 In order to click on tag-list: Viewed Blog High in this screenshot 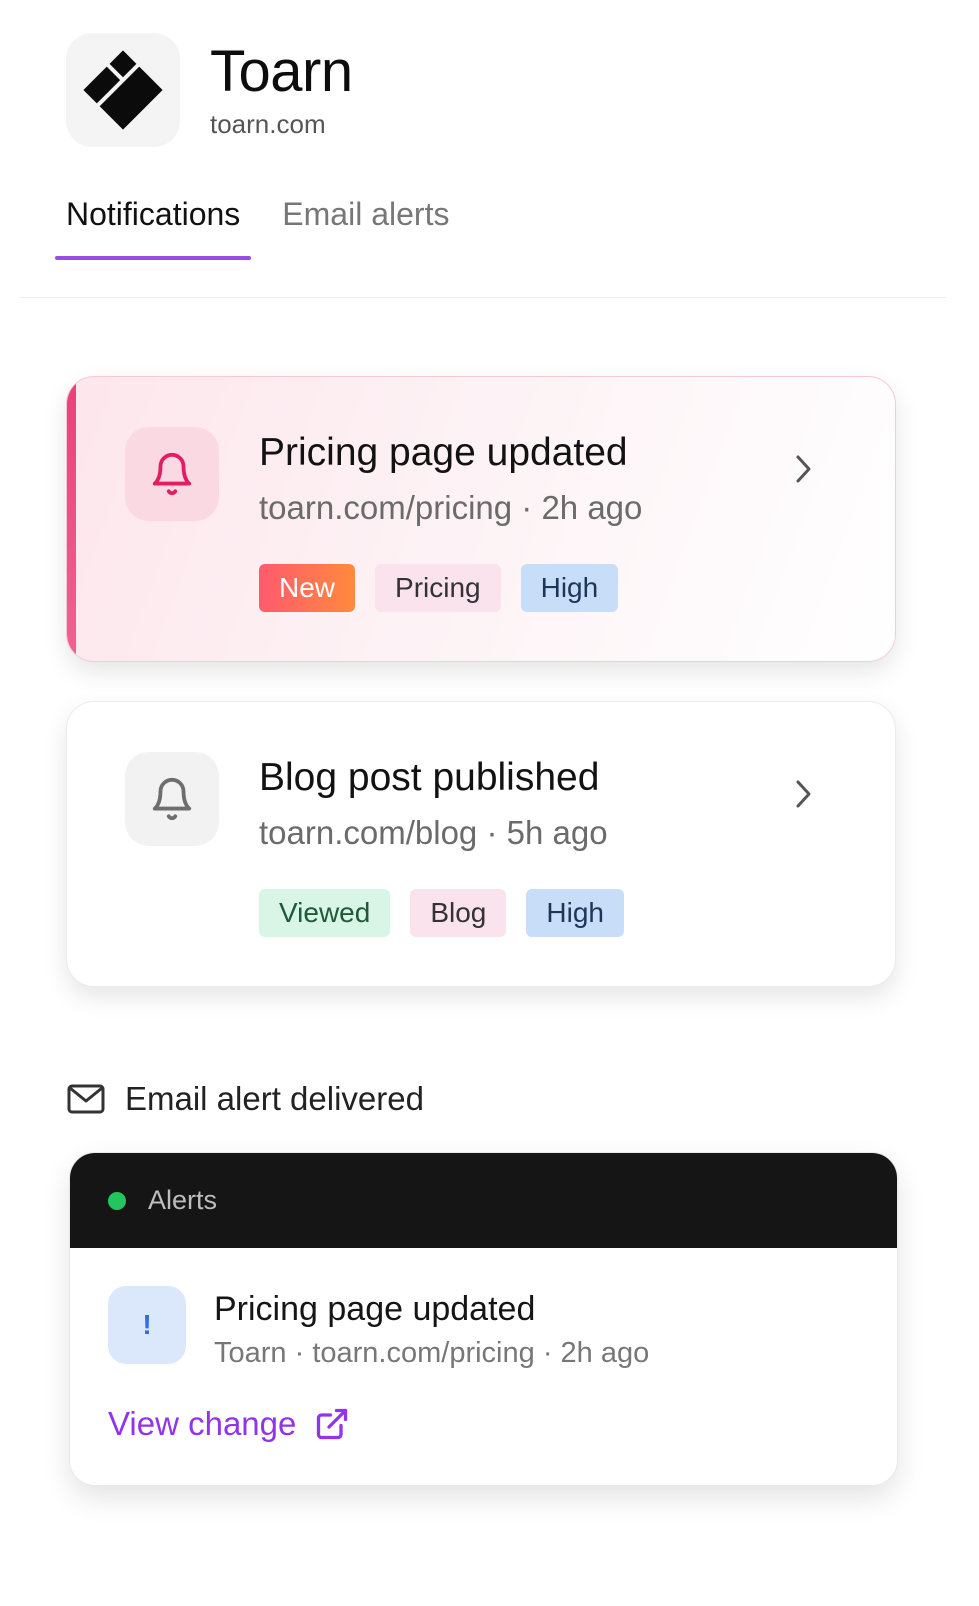, I will do `click(441, 913)`.